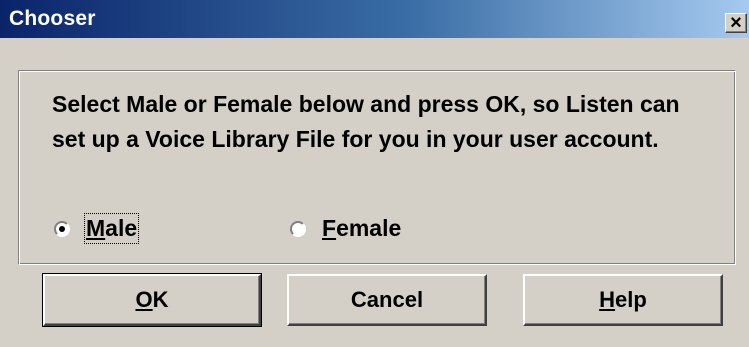 The image size is (749, 347). What do you see at coordinates (623, 300) in the screenshot?
I see `help-button: Help` at bounding box center [623, 300].